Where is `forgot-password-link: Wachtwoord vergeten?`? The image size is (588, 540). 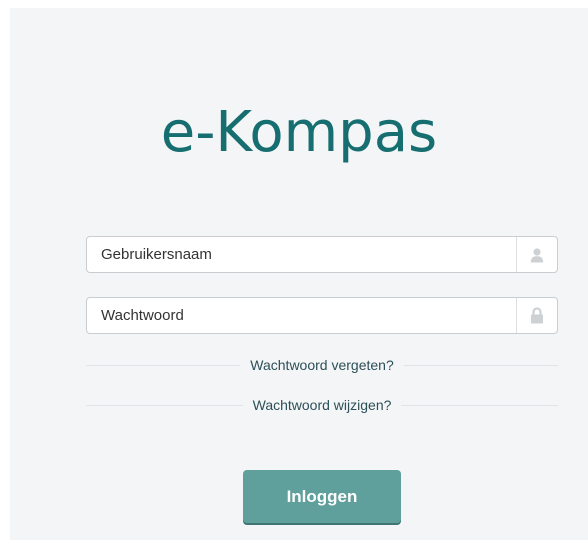
forgot-password-link: Wachtwoord vergeten? is located at coordinates (321, 365).